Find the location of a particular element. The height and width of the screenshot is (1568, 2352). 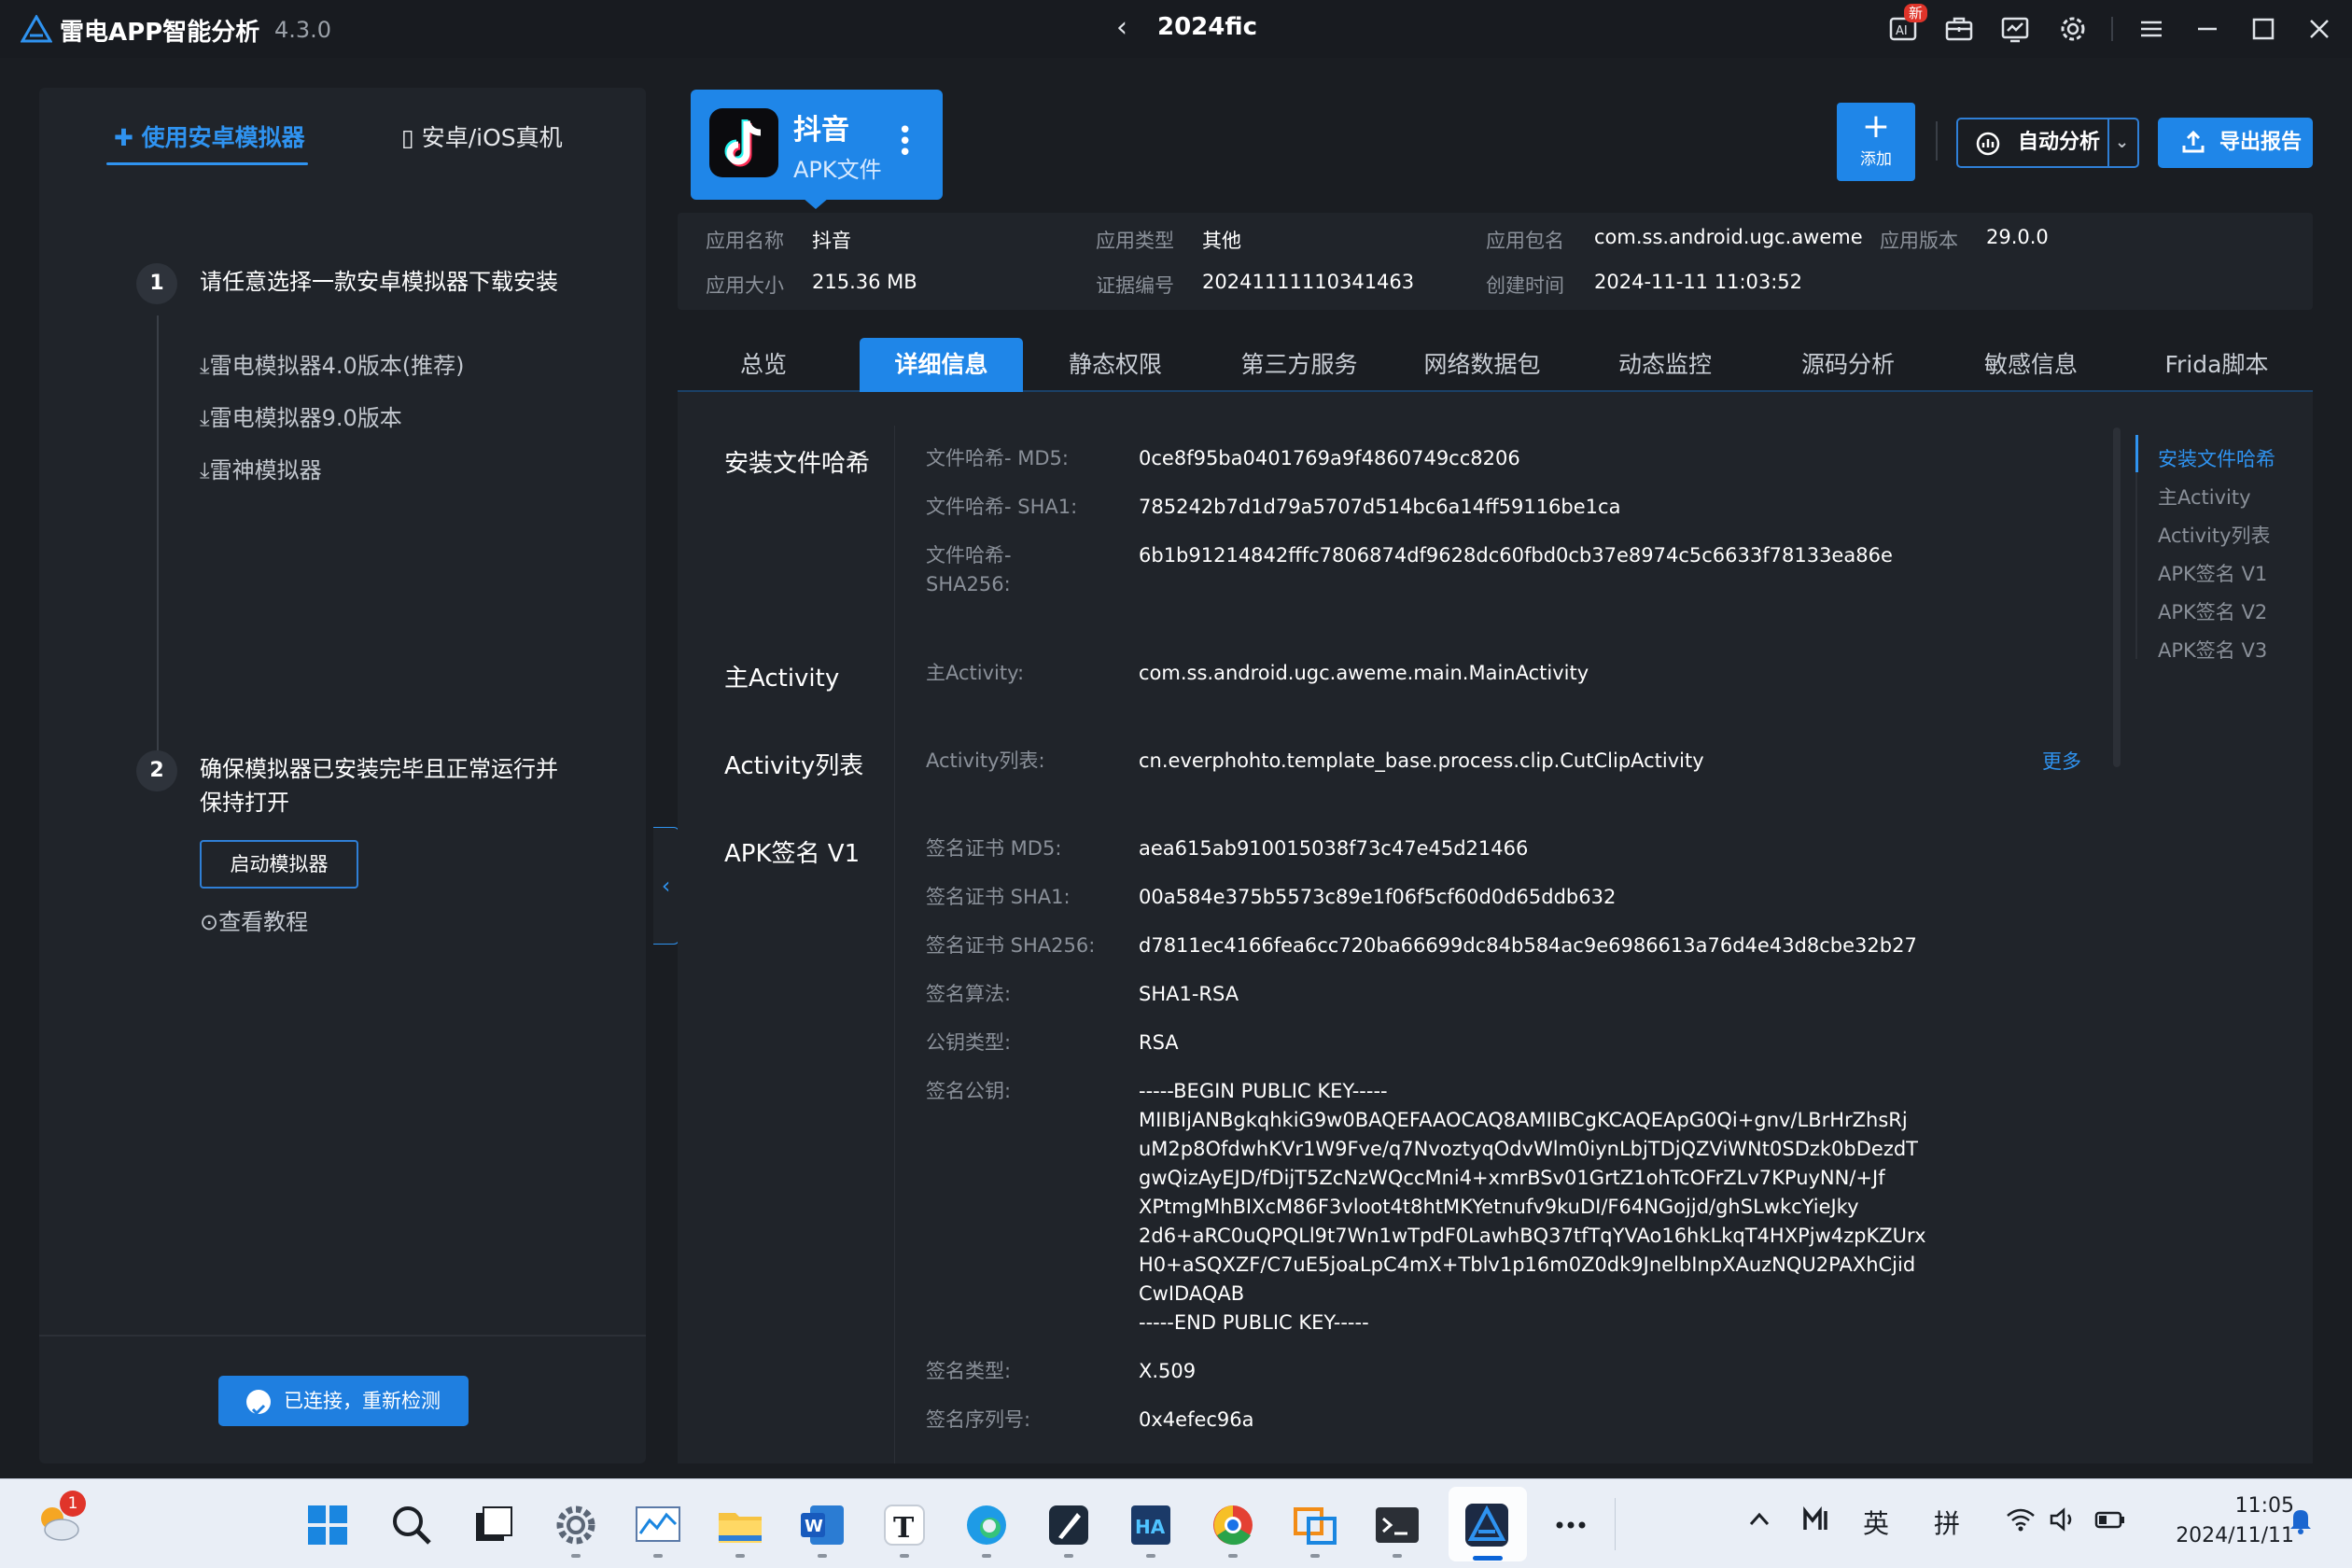

anchor-apk-v2: APK签名 V2 is located at coordinates (2212, 611).